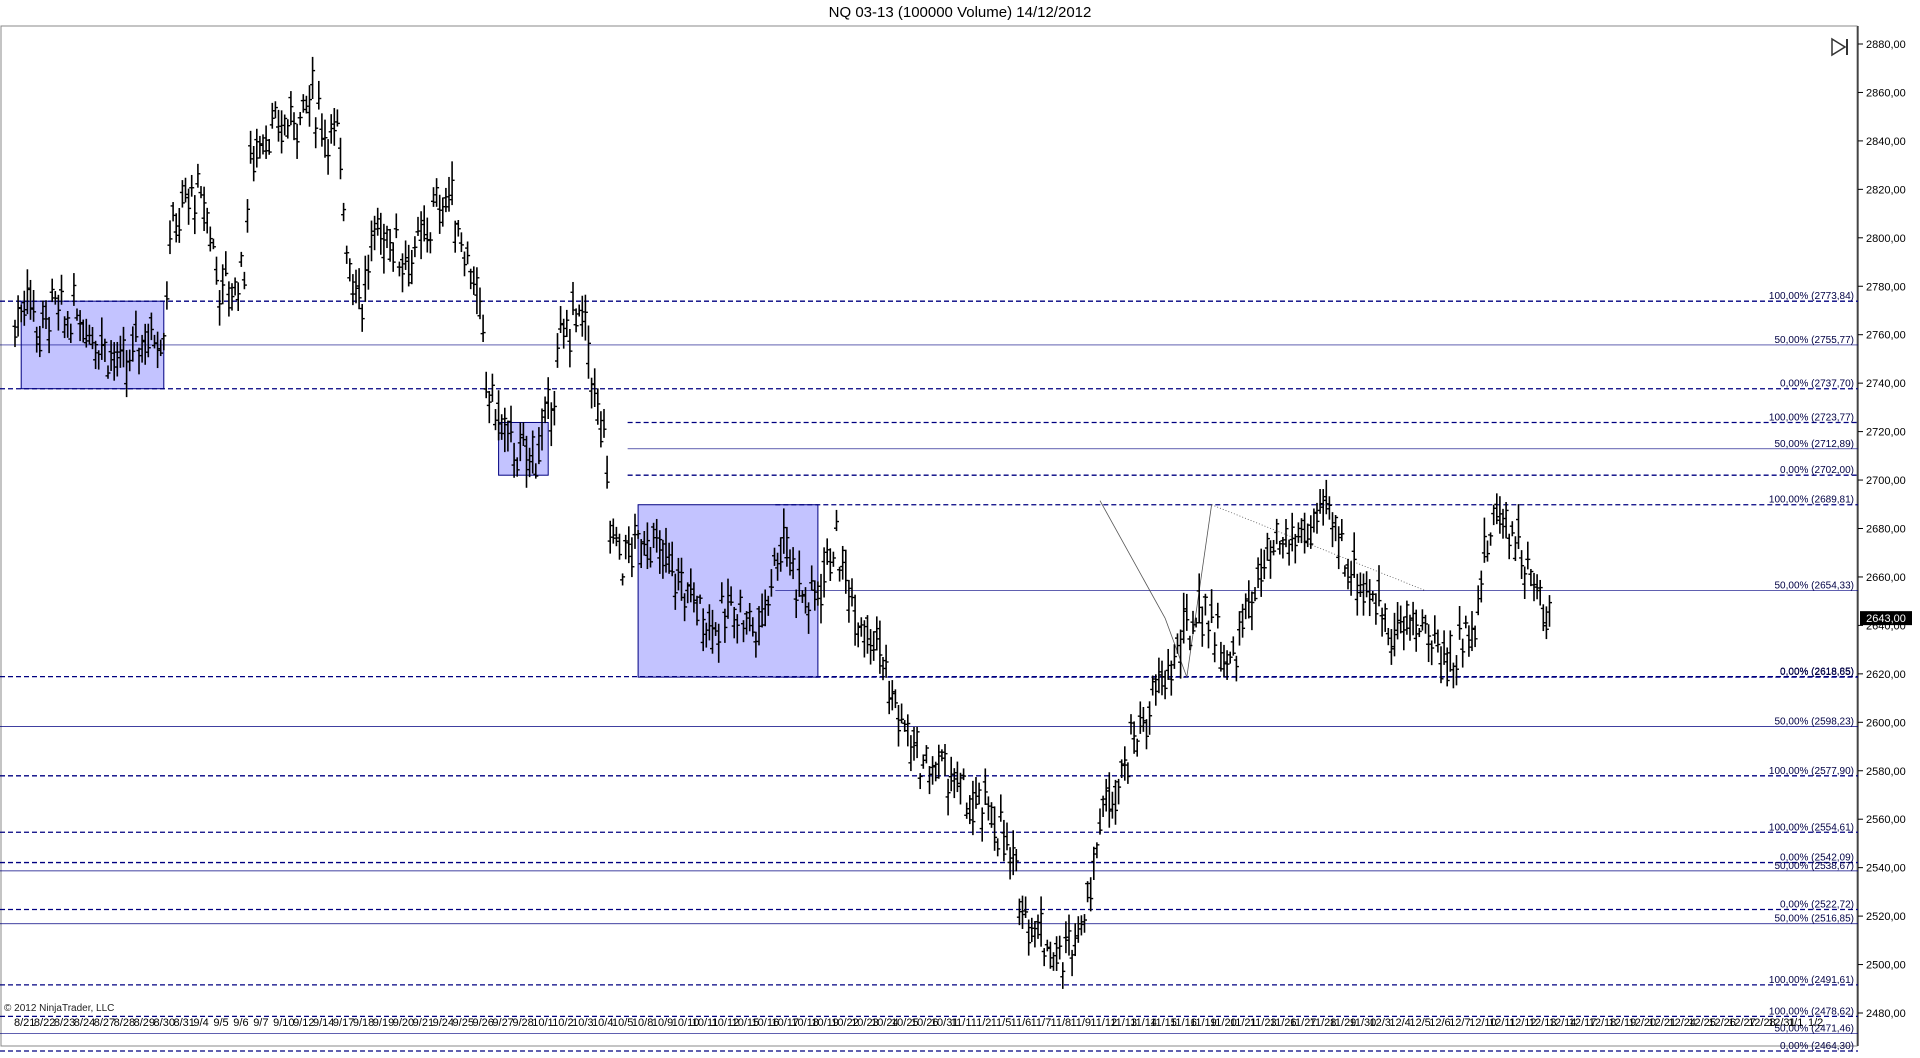 The image size is (1920, 1058). I want to click on fib-level-label: 50,00% (2755,77), so click(1814, 340).